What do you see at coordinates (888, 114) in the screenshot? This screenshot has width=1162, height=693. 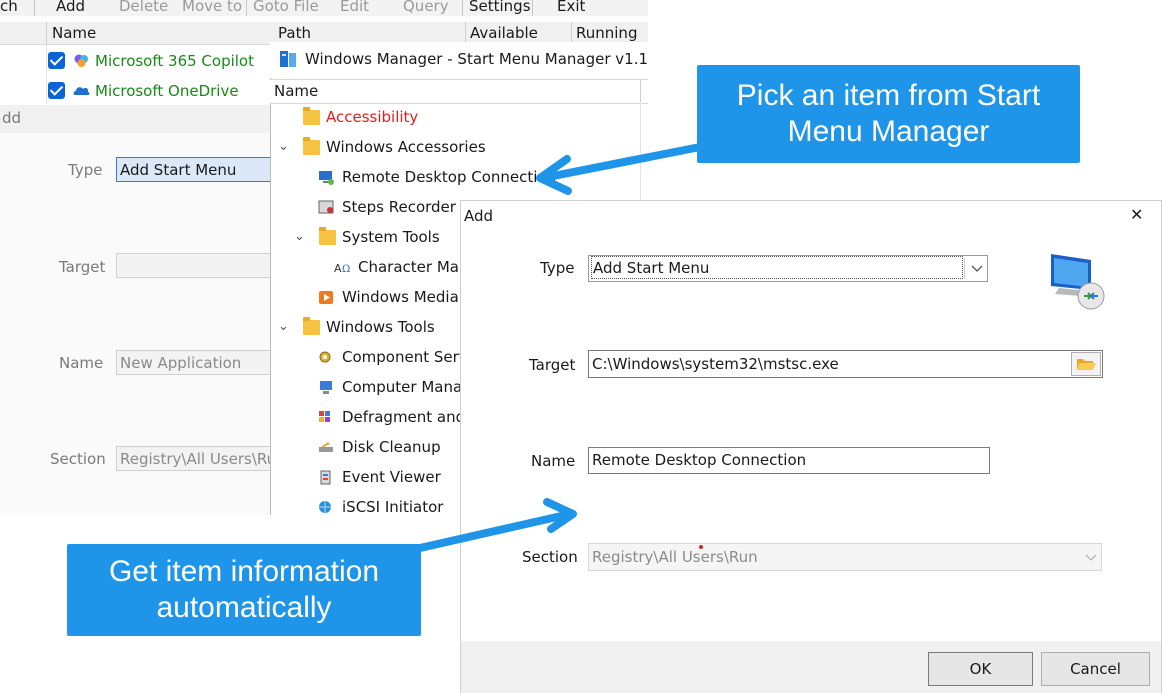 I see `callout-pick-item: Pick an item from Start Menu Manager` at bounding box center [888, 114].